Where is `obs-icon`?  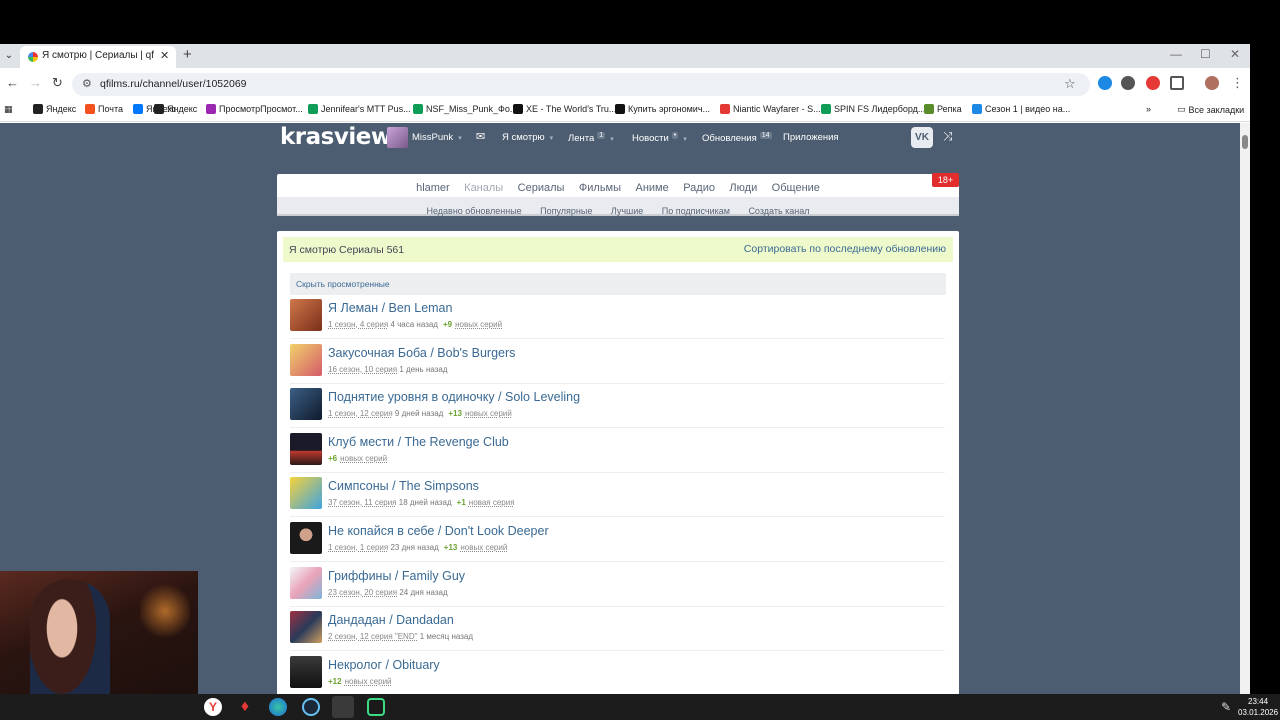
obs-icon is located at coordinates (343, 707).